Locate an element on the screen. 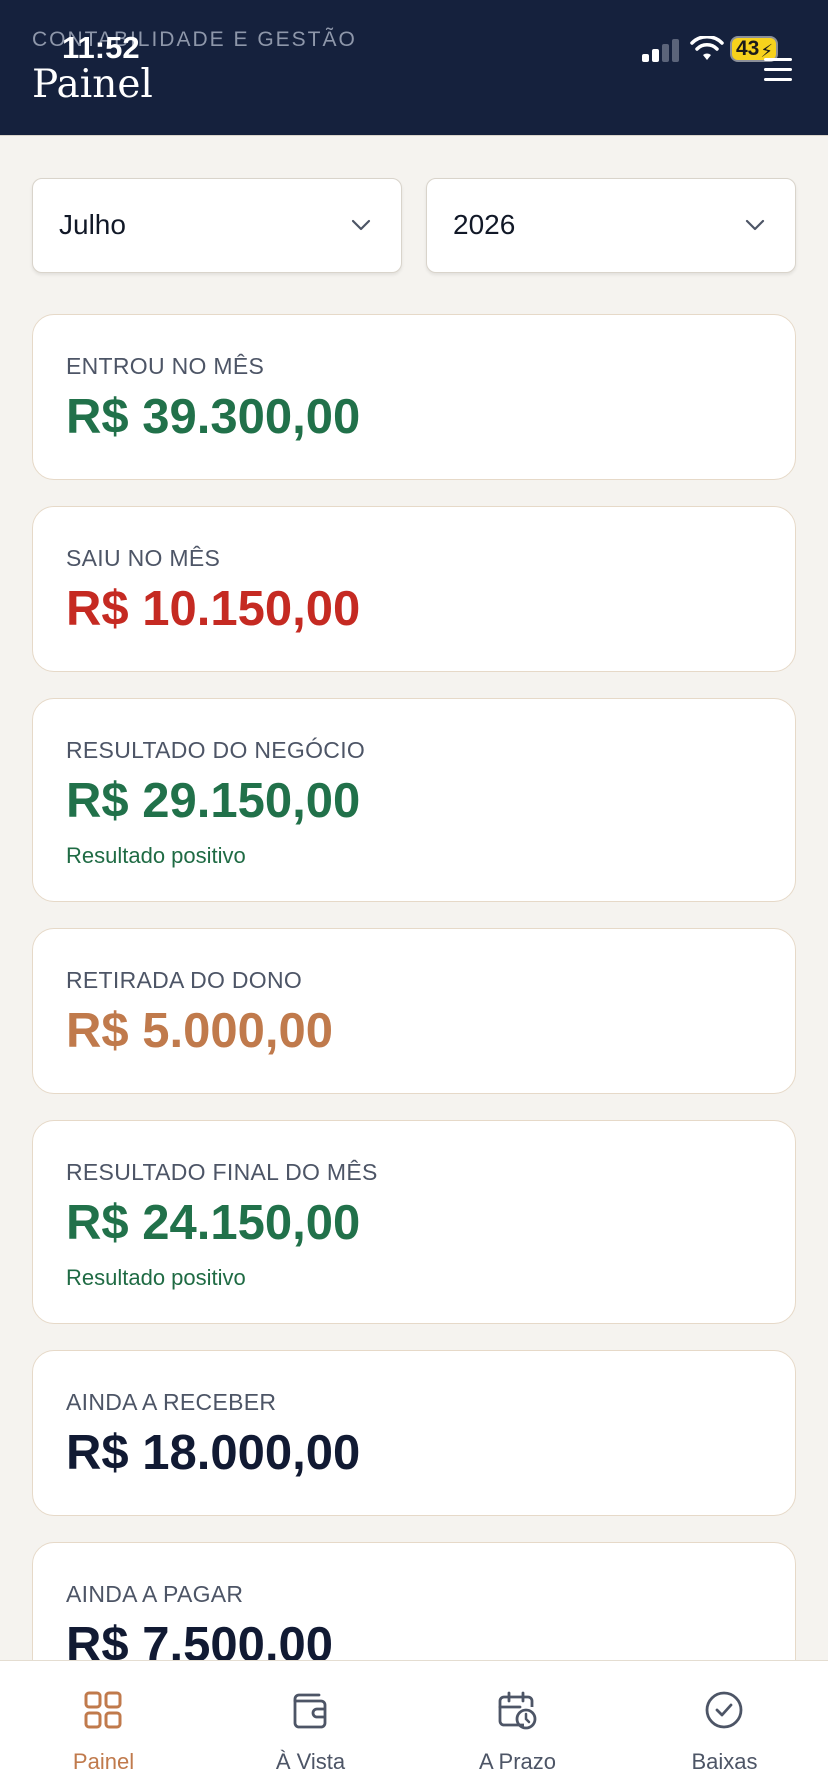  nav-item-a-vista: À Vista is located at coordinates (310, 1726).